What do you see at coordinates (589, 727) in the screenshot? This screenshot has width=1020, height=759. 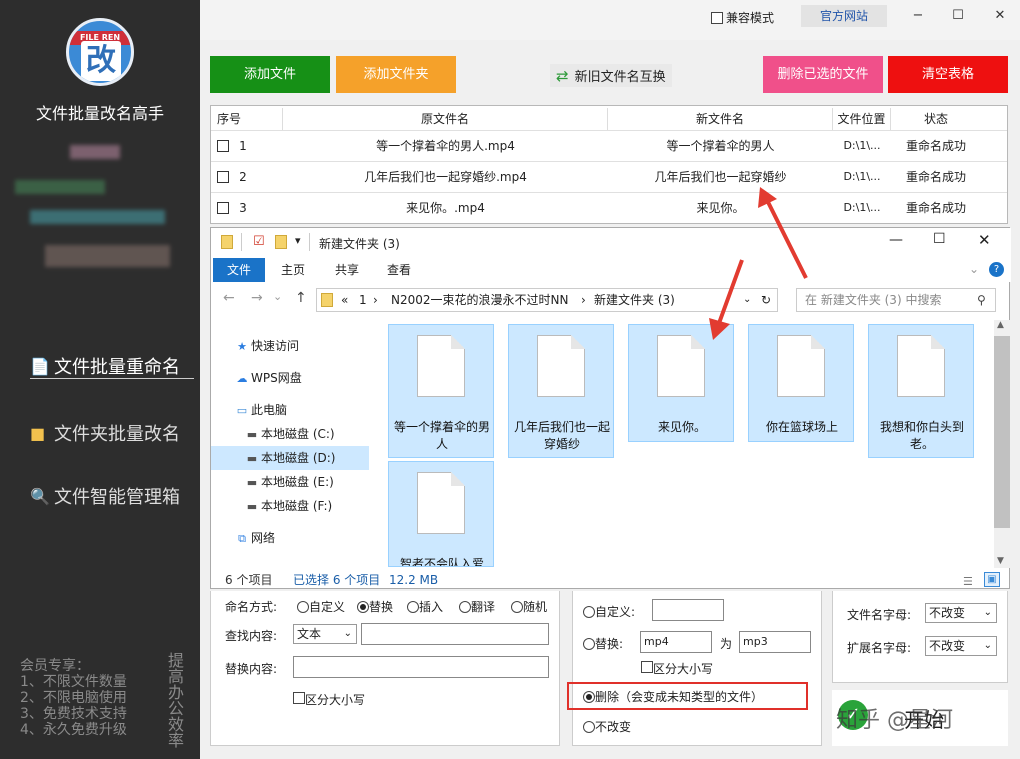 I see `radio-ext-keep` at bounding box center [589, 727].